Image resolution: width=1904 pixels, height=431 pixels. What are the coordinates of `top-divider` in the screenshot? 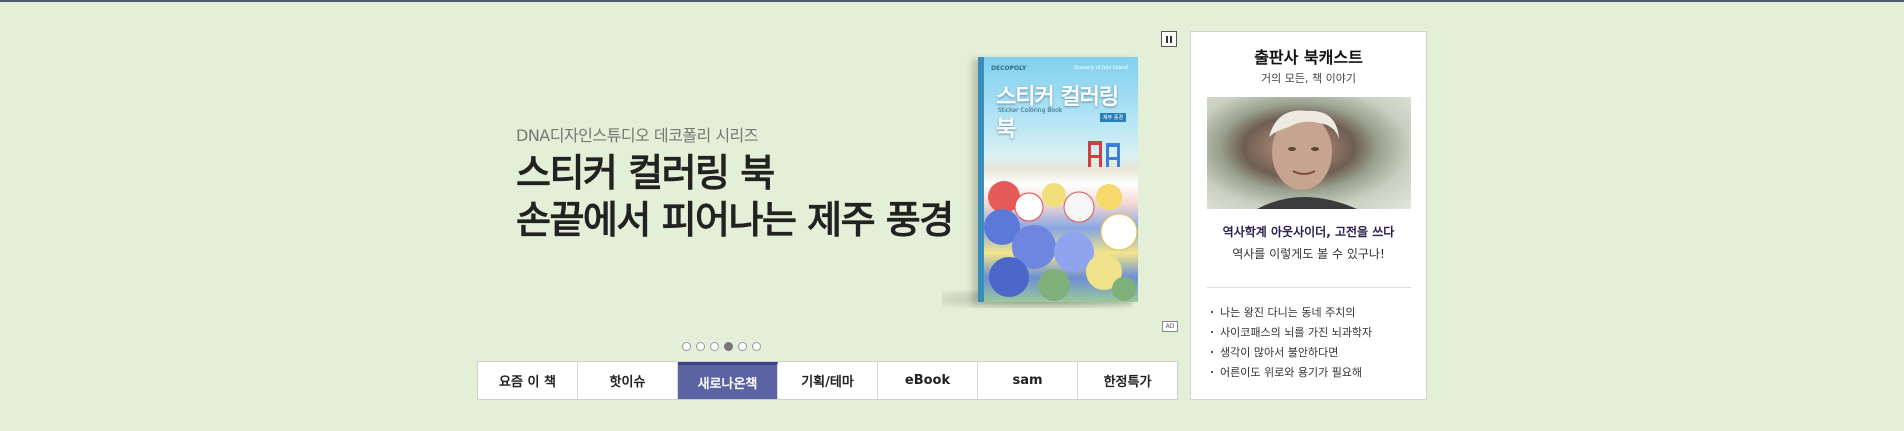 It's located at (952, 1).